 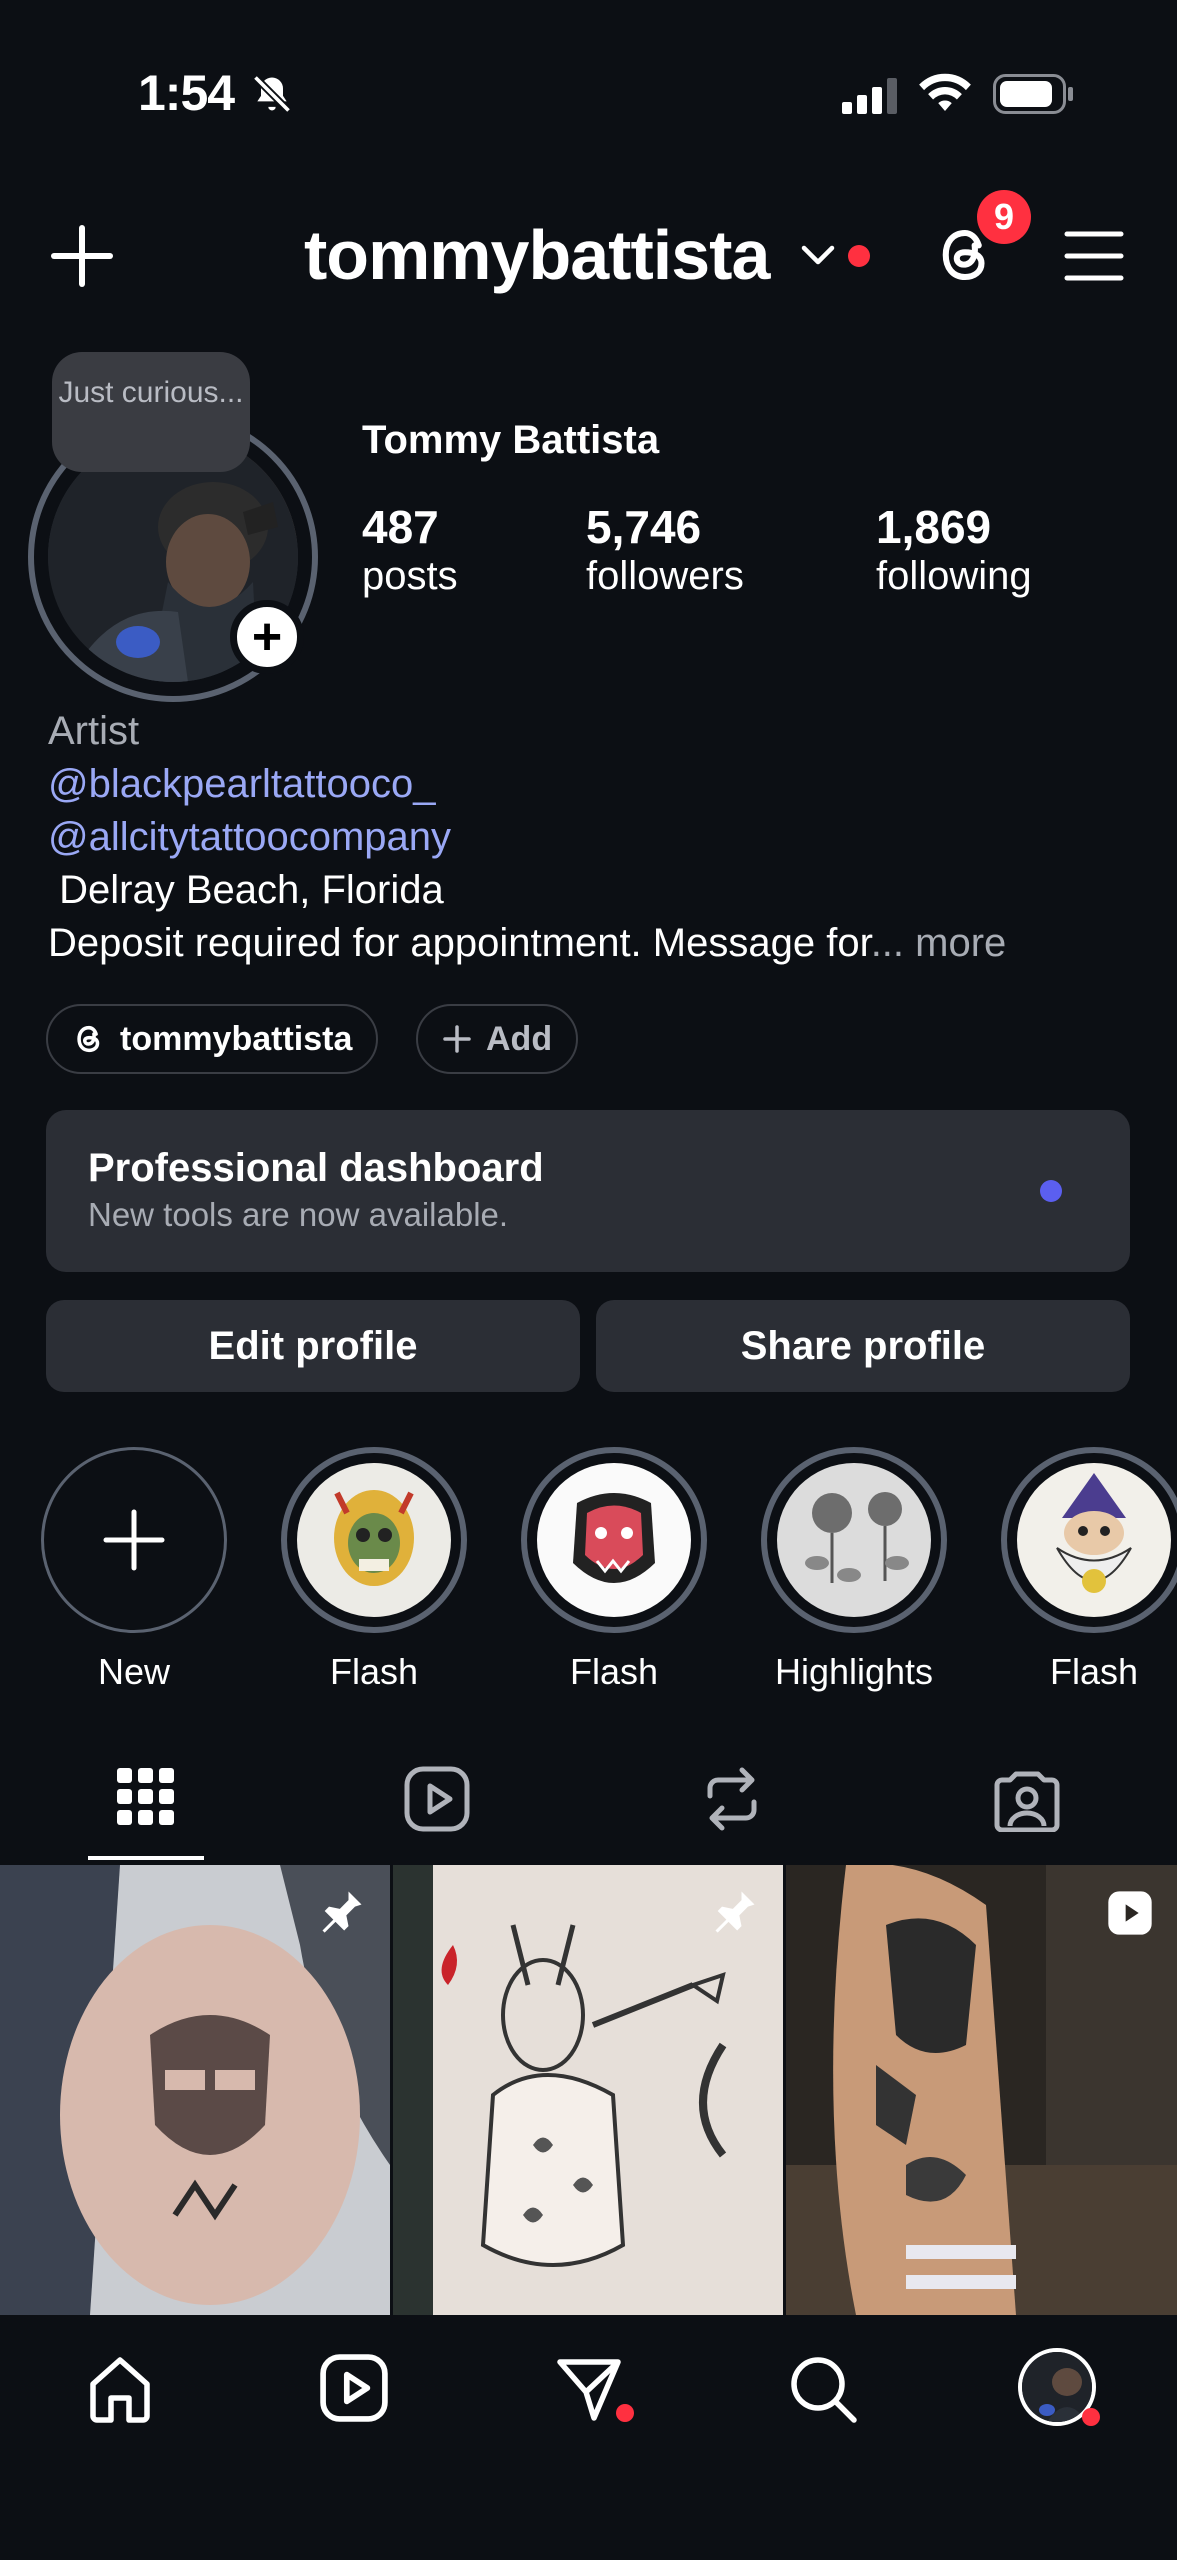 I want to click on threads-icon, so click(x=88, y=1039).